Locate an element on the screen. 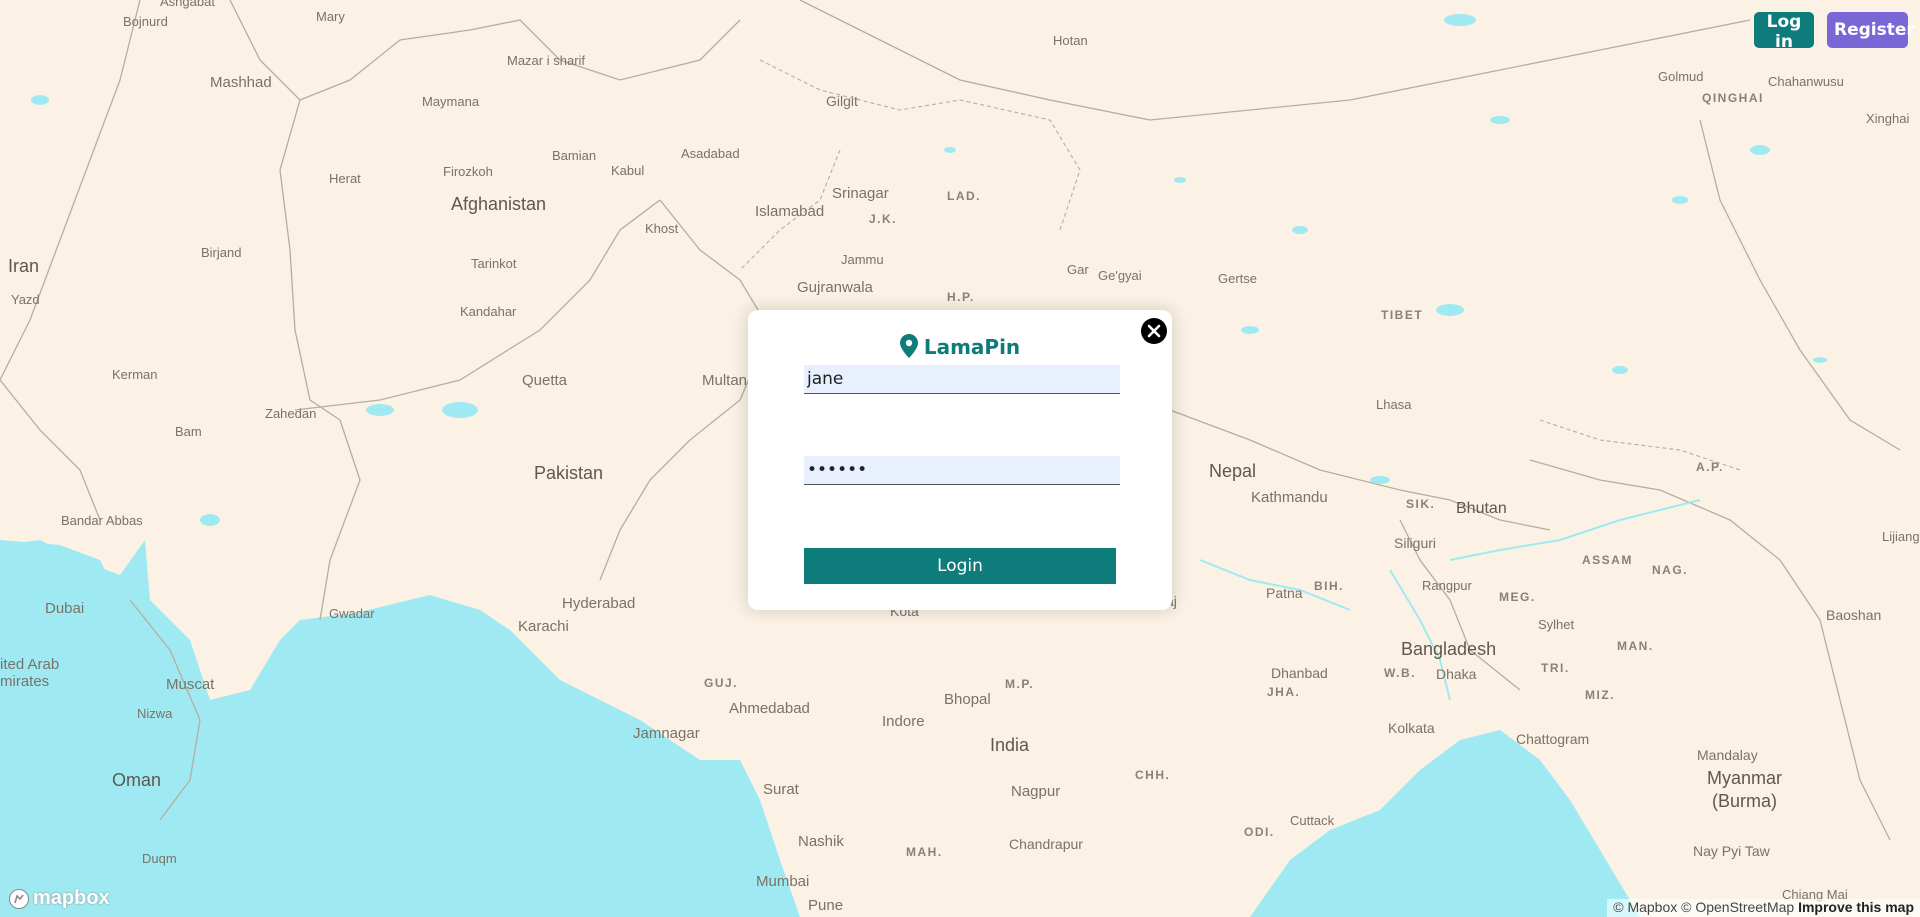  map-label: J.K. is located at coordinates (883, 219).